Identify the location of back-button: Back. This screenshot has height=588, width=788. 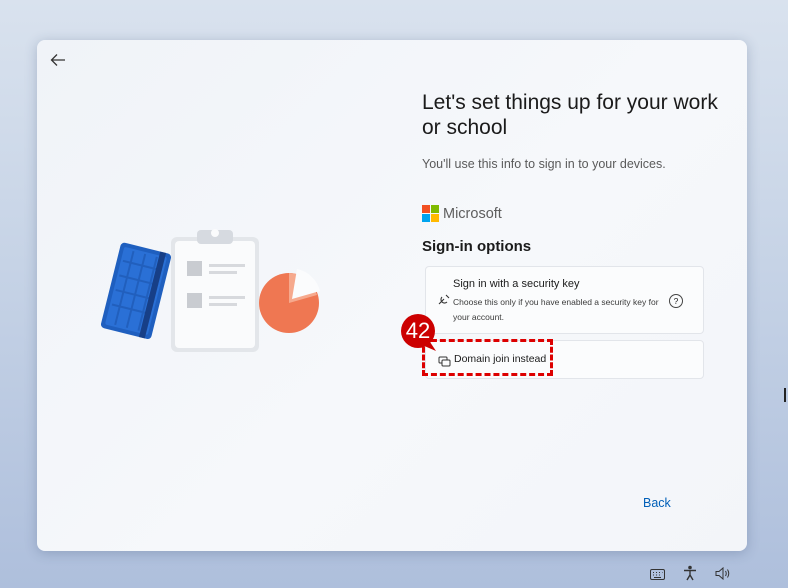
(657, 503).